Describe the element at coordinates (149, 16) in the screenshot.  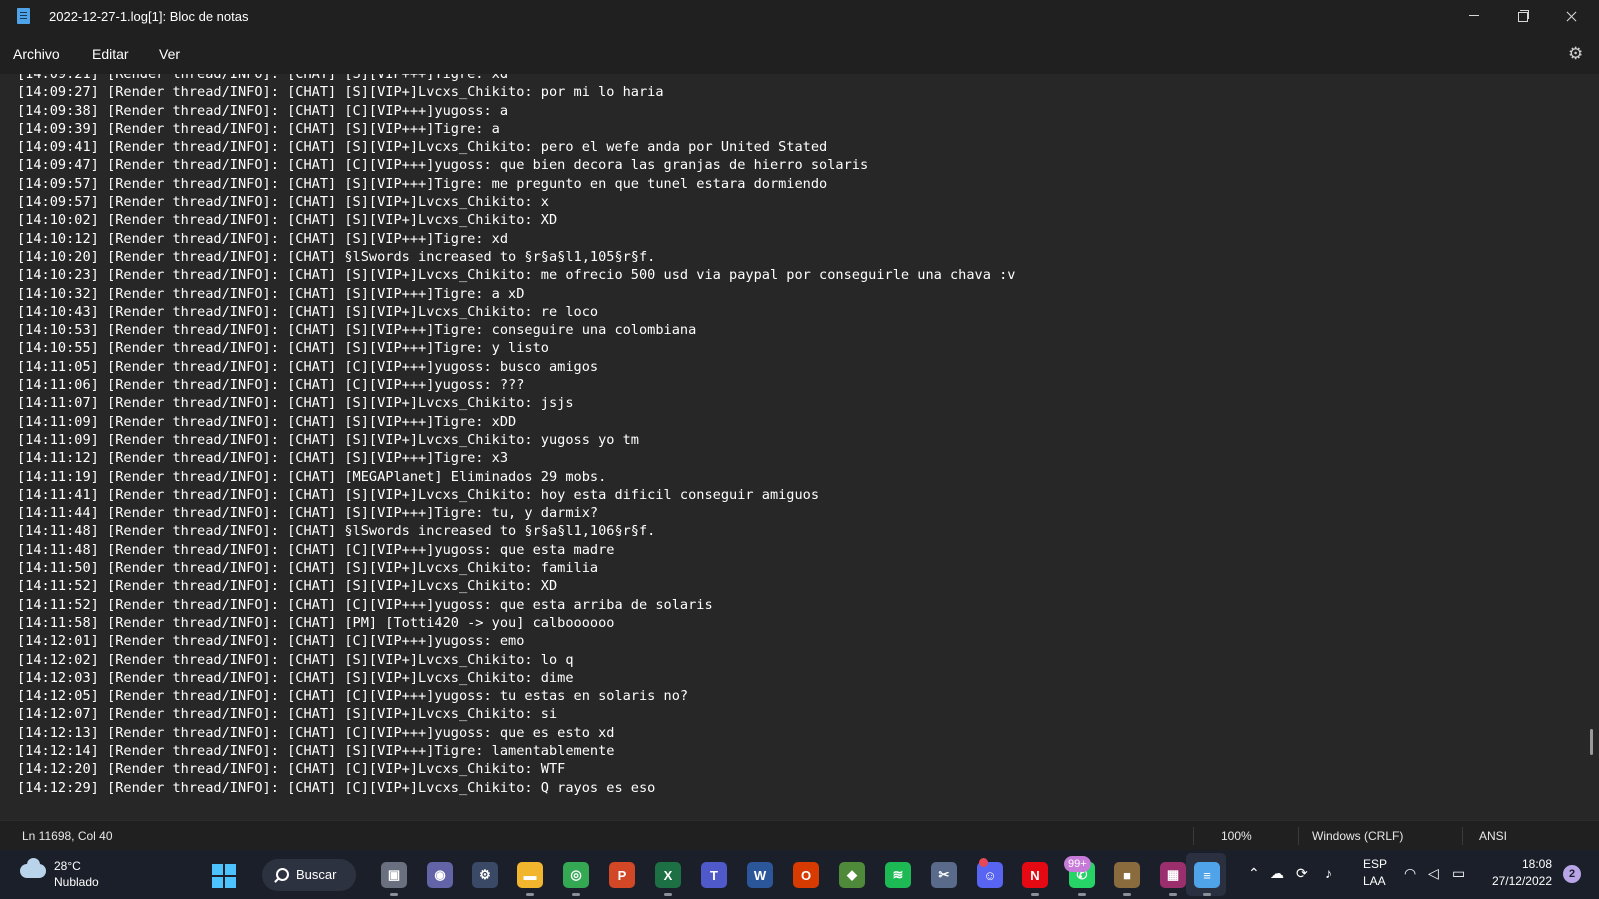
I see `window-title: 2022-12-27-1.log[1]: Bloc de notas` at that location.